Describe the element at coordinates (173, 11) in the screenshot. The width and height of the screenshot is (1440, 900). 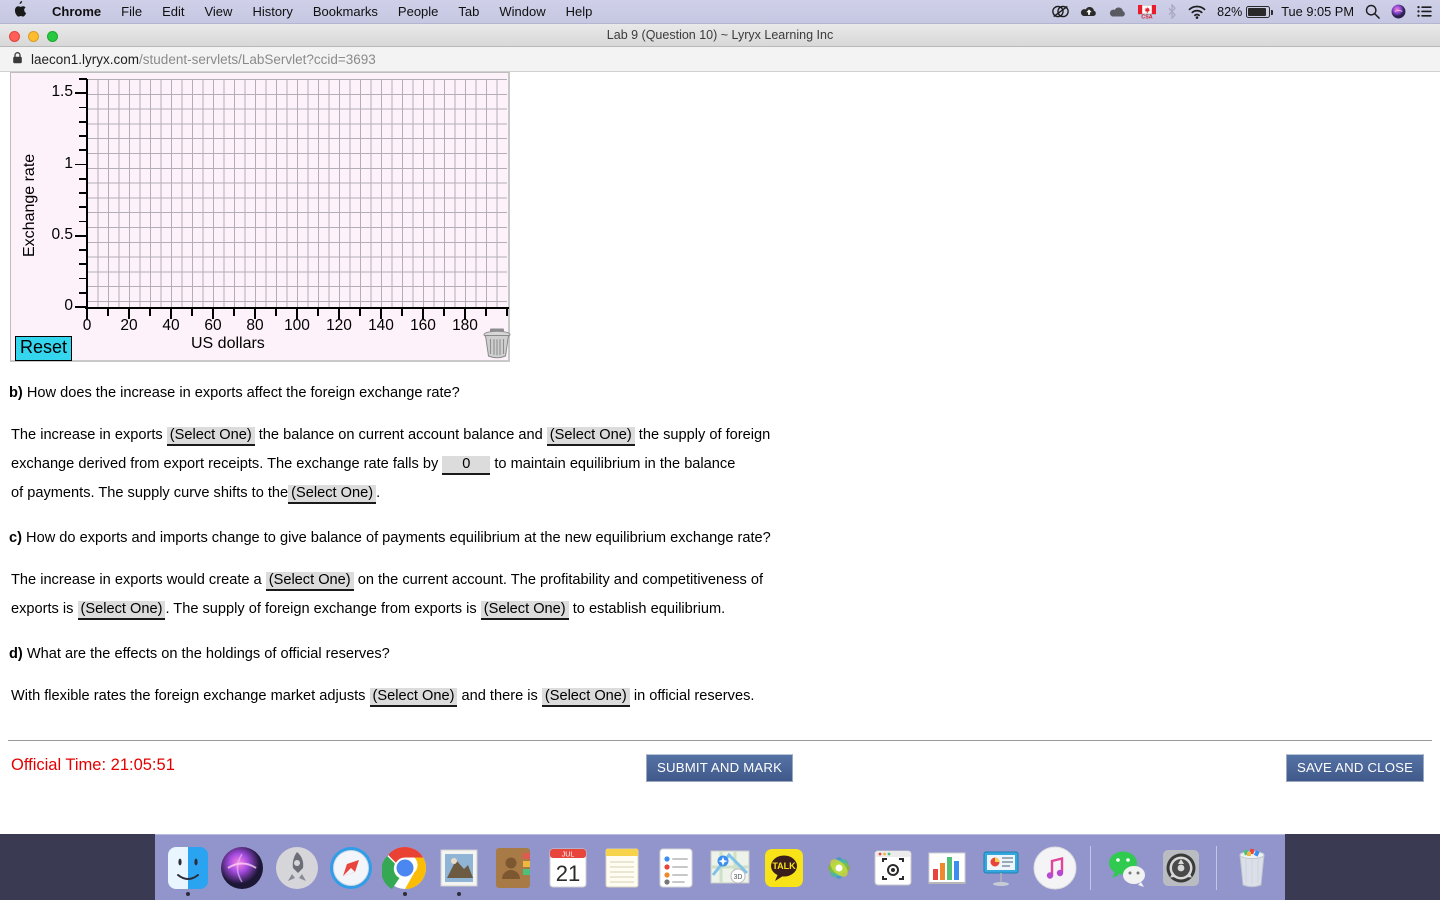
I see `menu-item-edit: Edit` at that location.